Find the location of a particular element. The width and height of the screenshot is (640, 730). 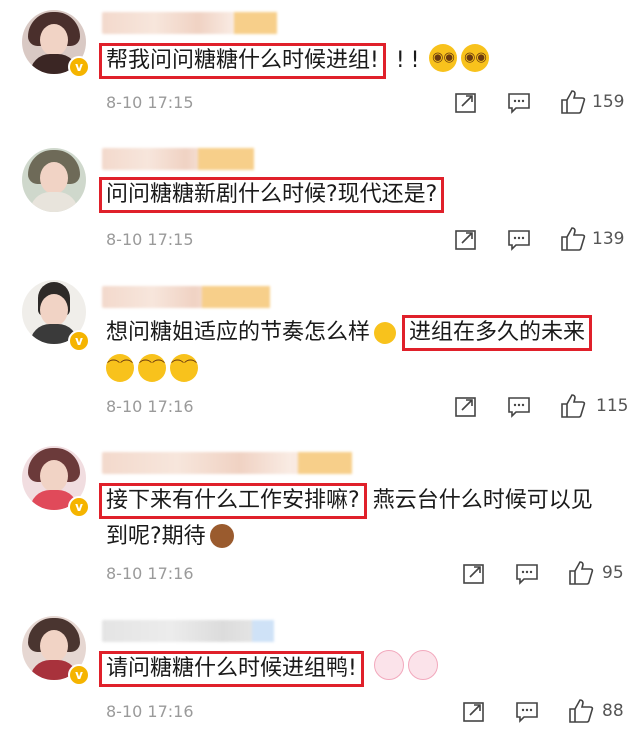

highlight-box: 请问糖糖什么时候进组鸭! is located at coordinates (231, 669).